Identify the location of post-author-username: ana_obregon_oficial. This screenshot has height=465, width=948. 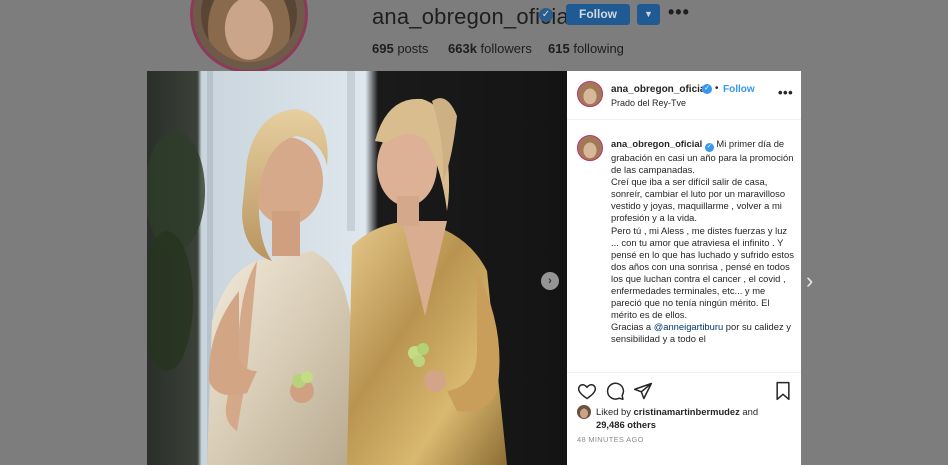
(659, 89).